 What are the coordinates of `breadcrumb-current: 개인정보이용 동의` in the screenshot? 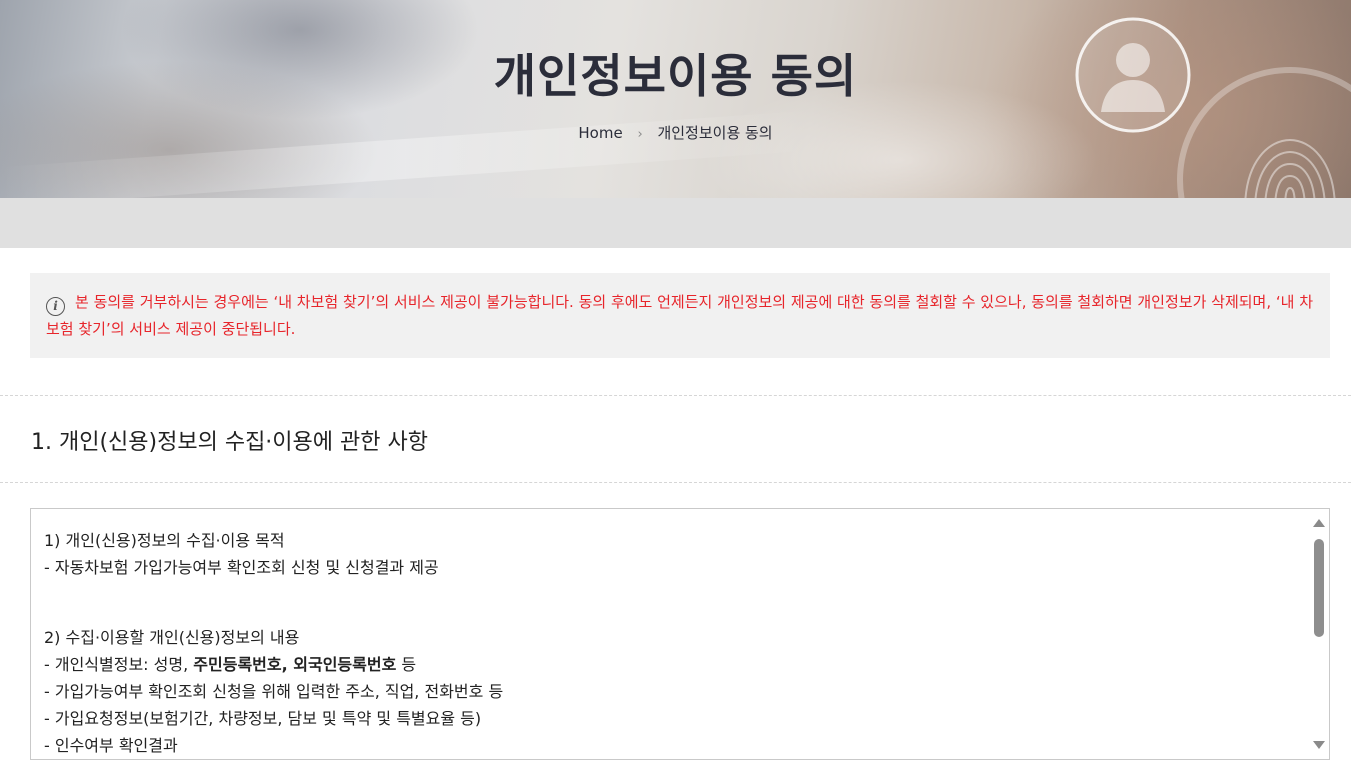 It's located at (715, 133).